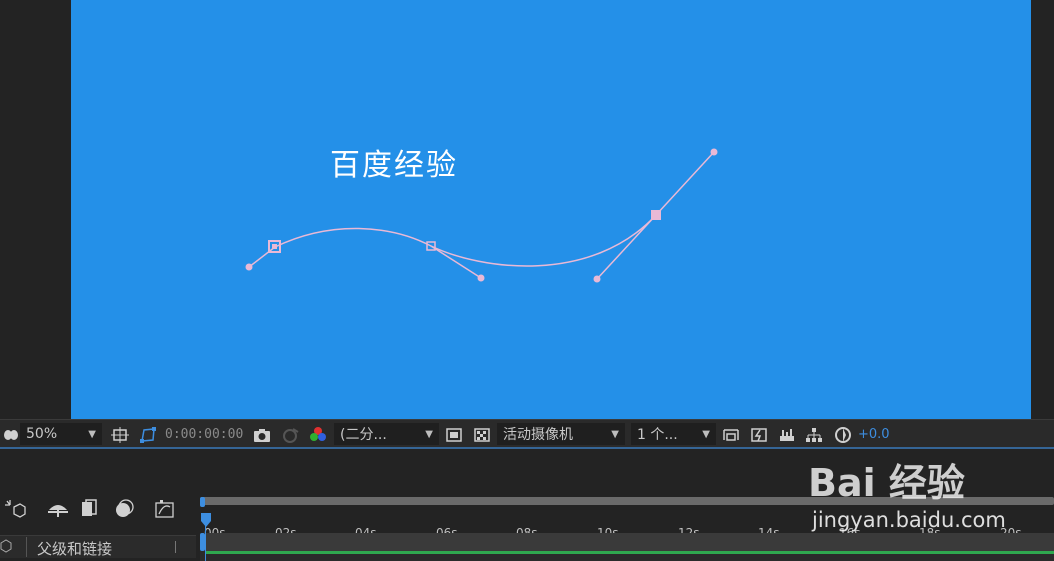 Image resolution: width=1054 pixels, height=561 pixels. I want to click on cache-indicator, so click(629, 552).